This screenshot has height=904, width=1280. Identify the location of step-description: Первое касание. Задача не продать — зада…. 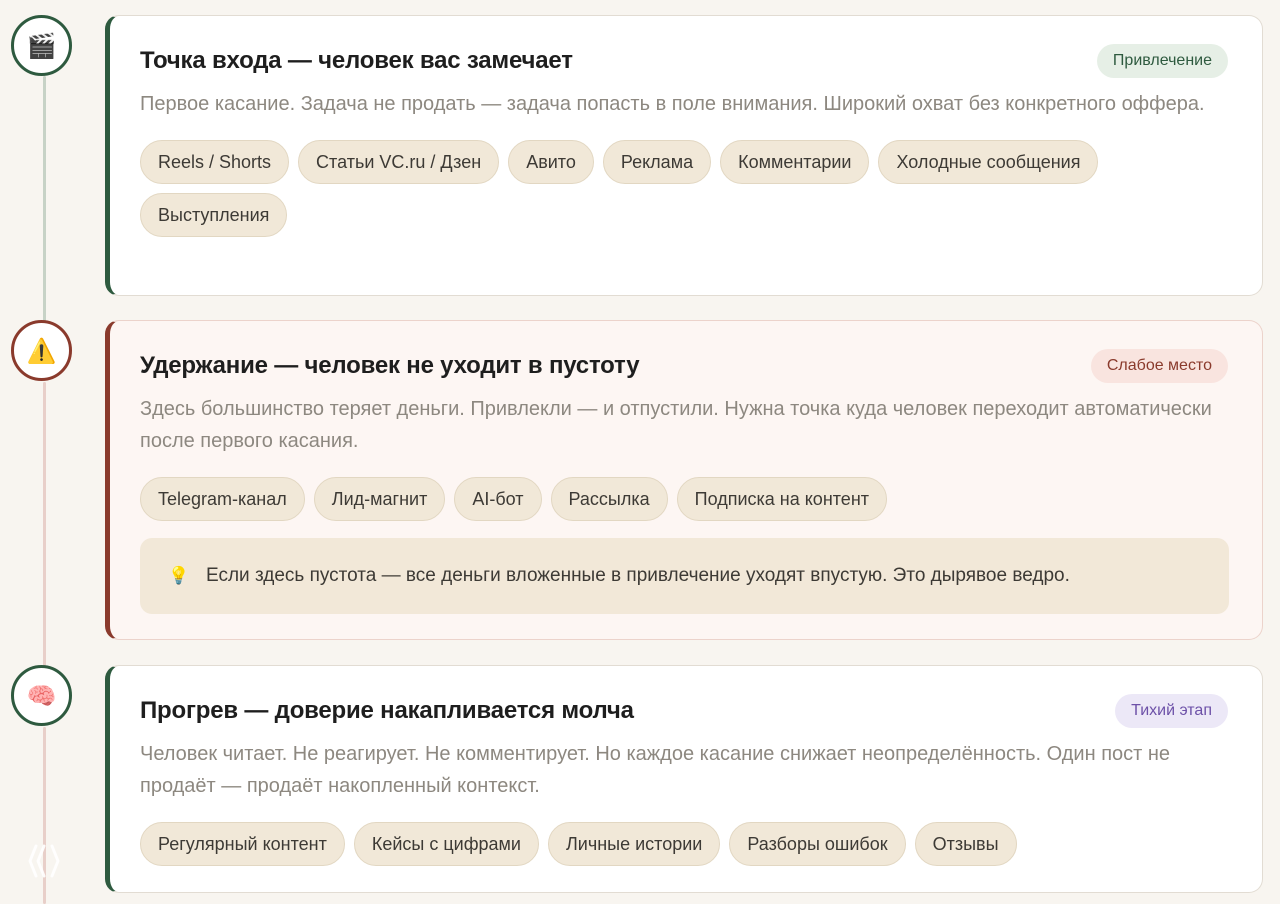
(672, 104).